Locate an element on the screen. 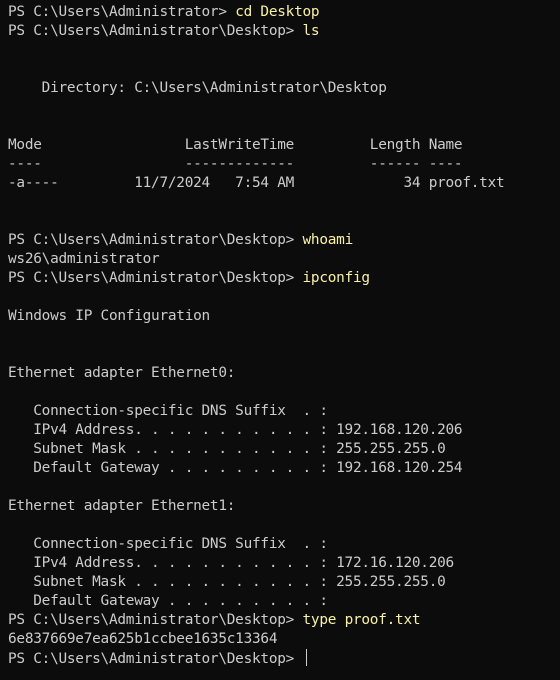 This screenshot has height=680, width=560. output-line: 6e837669e7ea625b1ccbee1635c13364 is located at coordinates (284, 639).